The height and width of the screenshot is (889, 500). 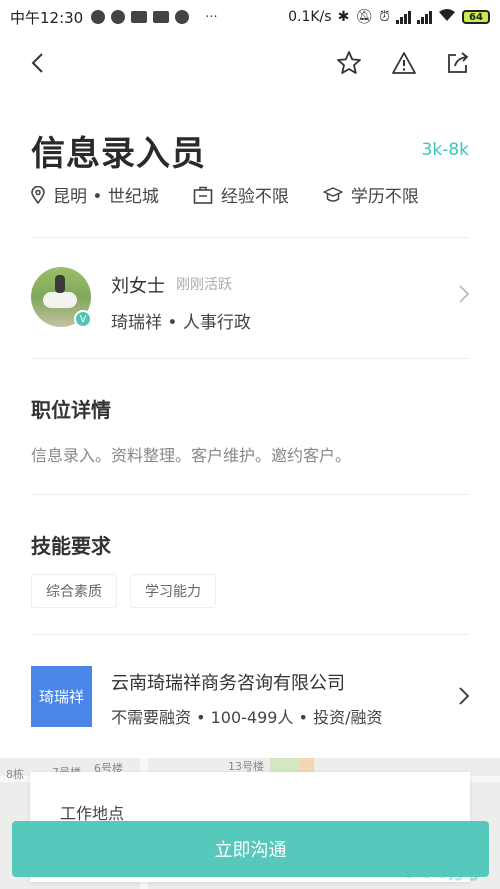 I want to click on alarm-icon: ⏰︎, so click(x=384, y=17).